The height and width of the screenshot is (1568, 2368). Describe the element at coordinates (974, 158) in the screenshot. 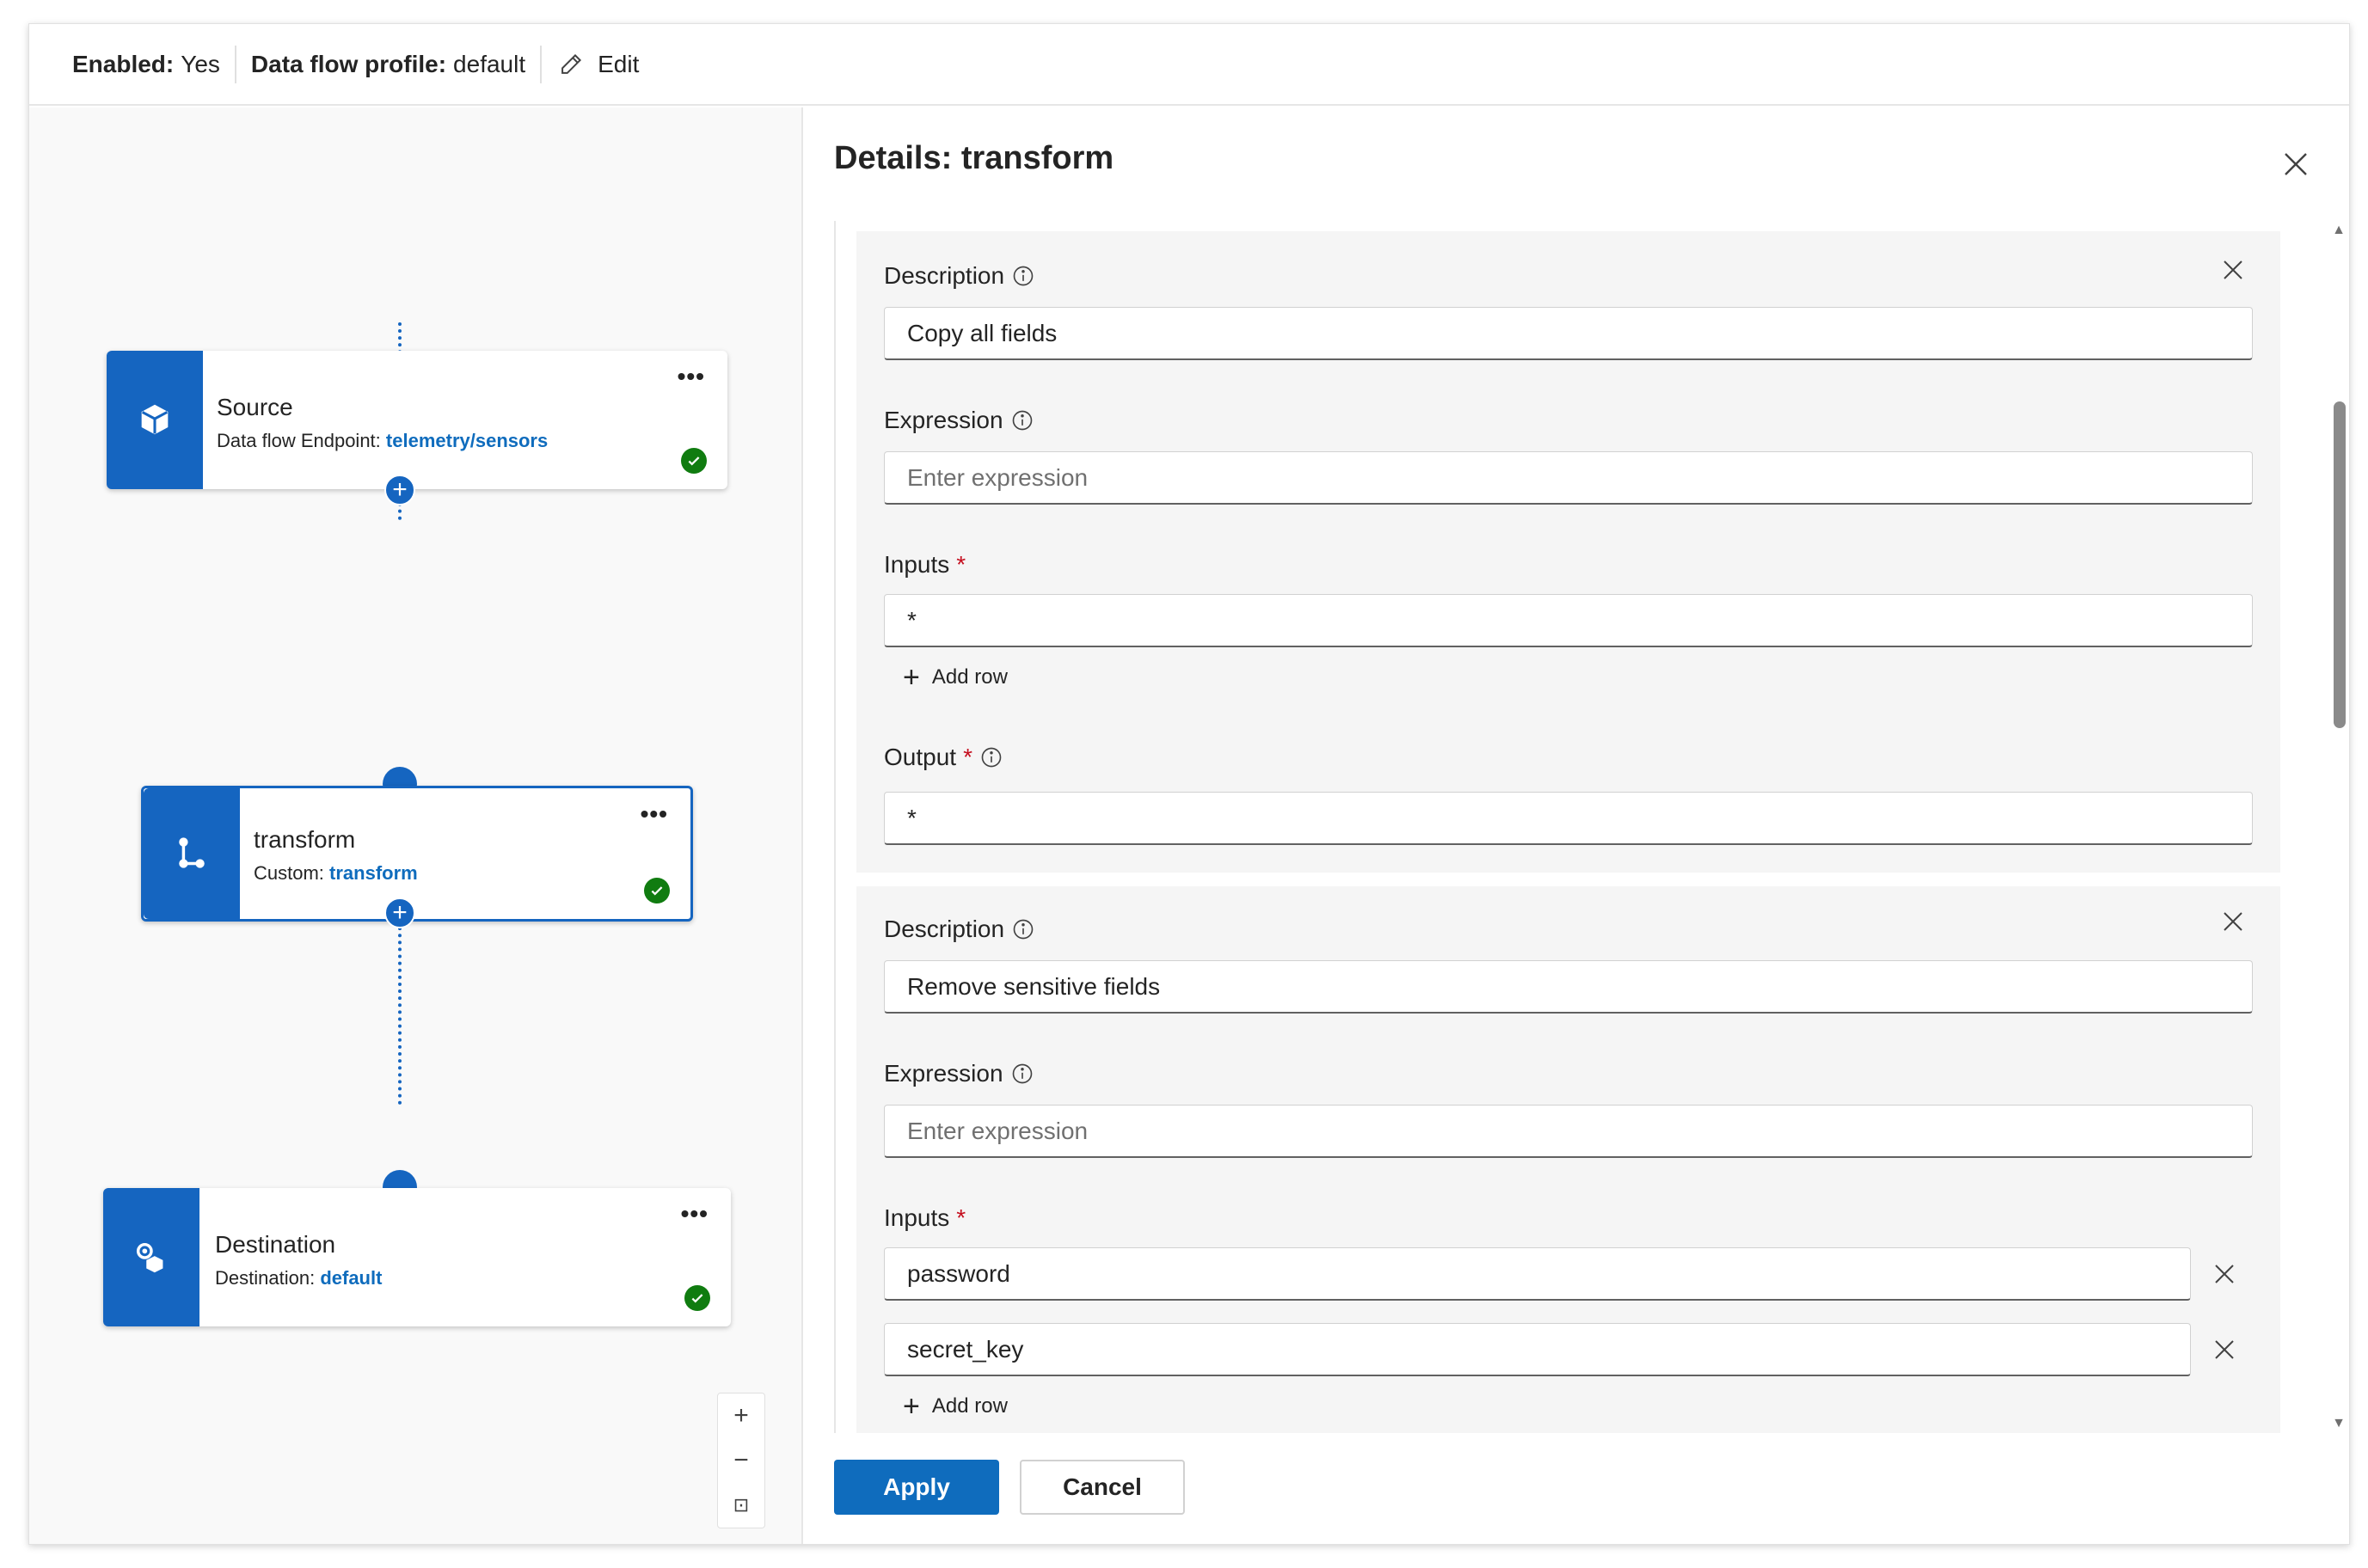

I see `panel-title: Details: transform` at that location.